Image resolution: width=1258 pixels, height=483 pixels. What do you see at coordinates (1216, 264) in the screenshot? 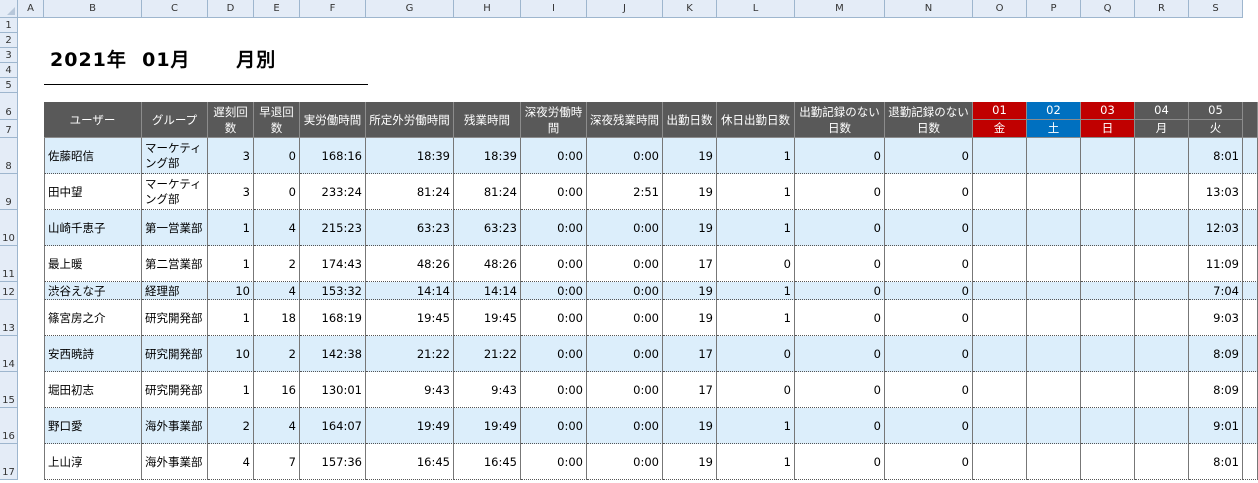
I see `cell-day05: 11:09` at bounding box center [1216, 264].